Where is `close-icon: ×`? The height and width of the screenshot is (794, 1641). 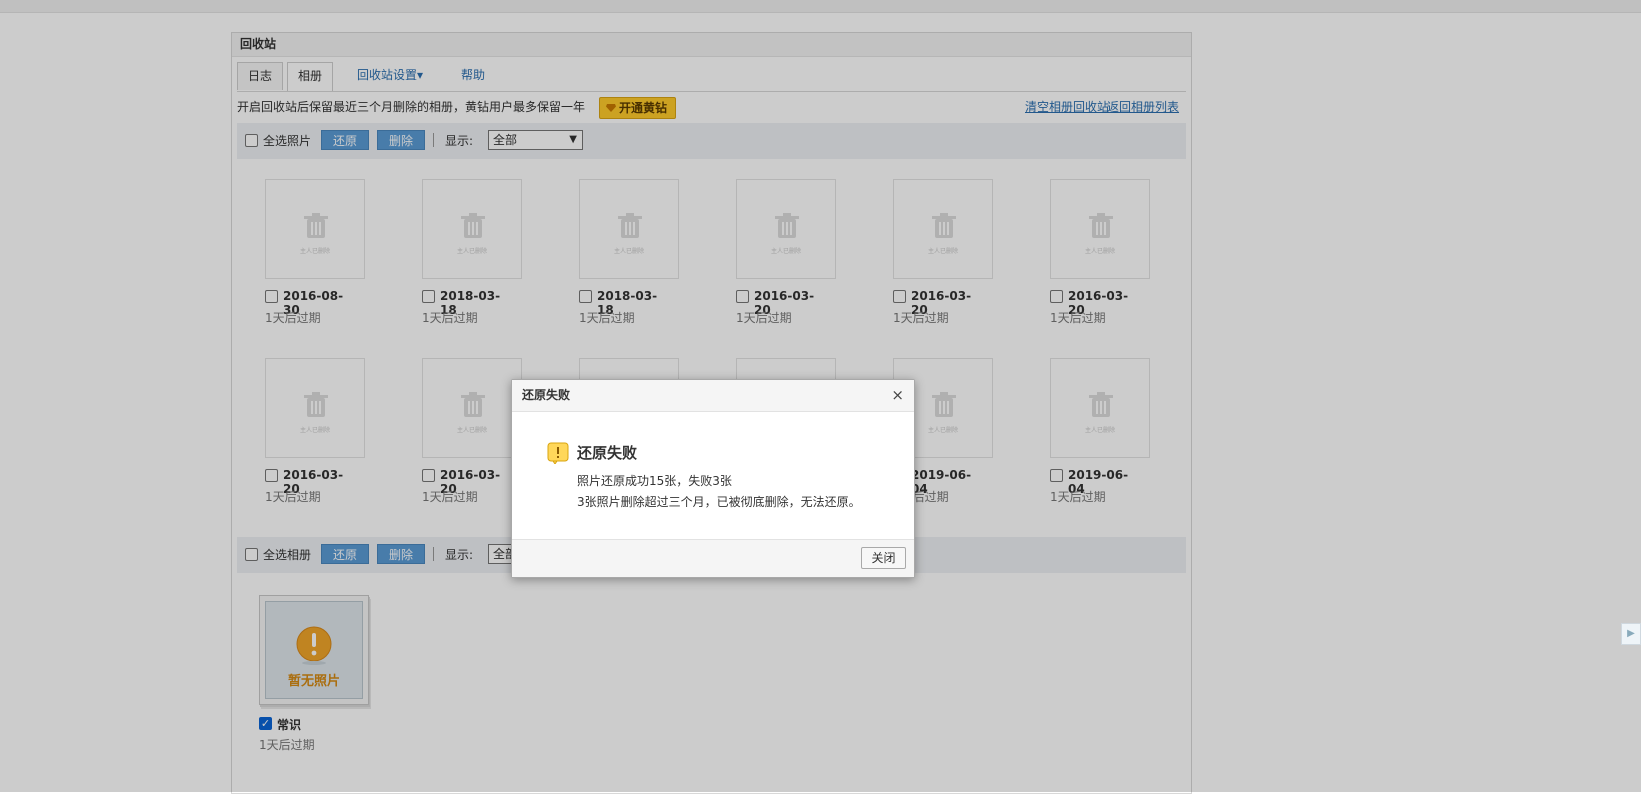 close-icon: × is located at coordinates (897, 395).